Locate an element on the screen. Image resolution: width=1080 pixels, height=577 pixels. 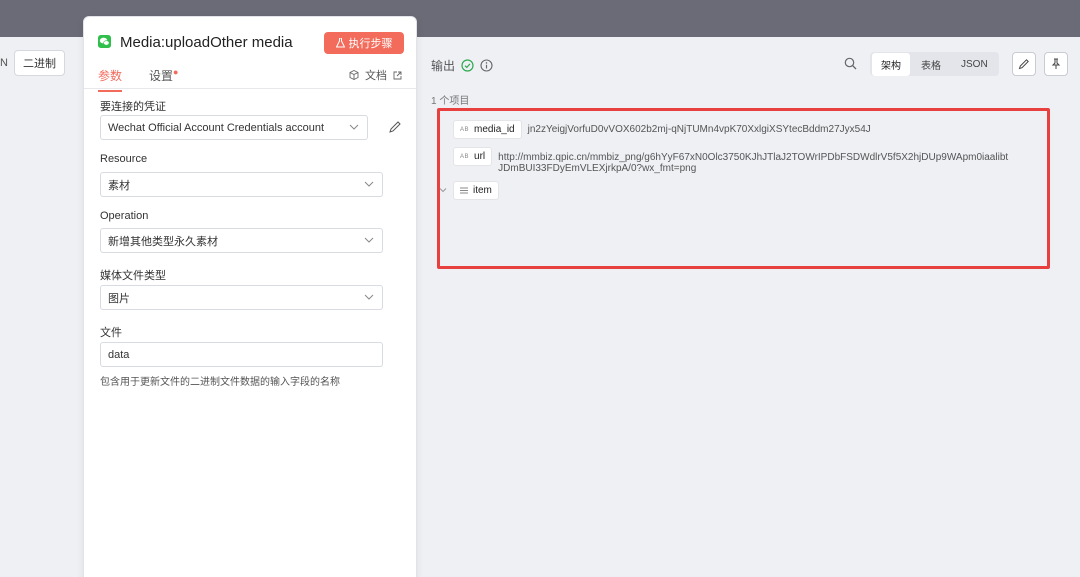
execute-step-label: 执行步骤 is located at coordinates (370, 44).